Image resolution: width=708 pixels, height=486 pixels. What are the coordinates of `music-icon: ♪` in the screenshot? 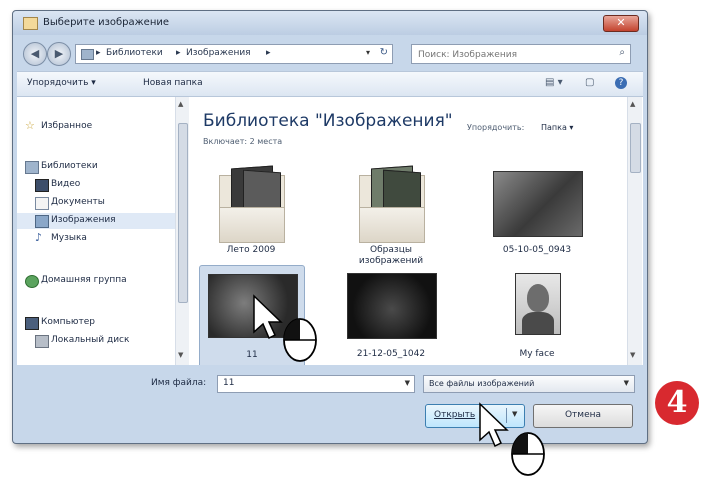 It's located at (39, 237).